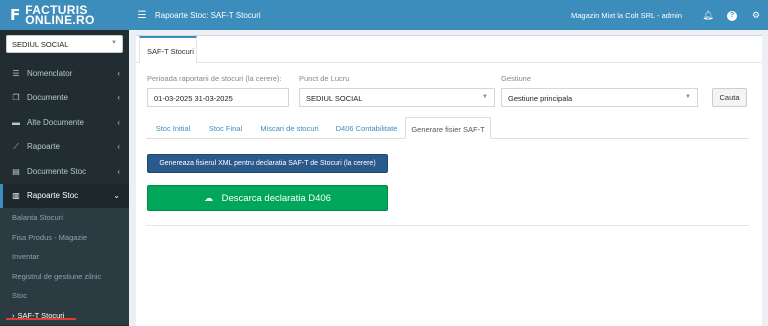  Describe the element at coordinates (756, 15) in the screenshot. I see `gears-icon: ⚙` at that location.